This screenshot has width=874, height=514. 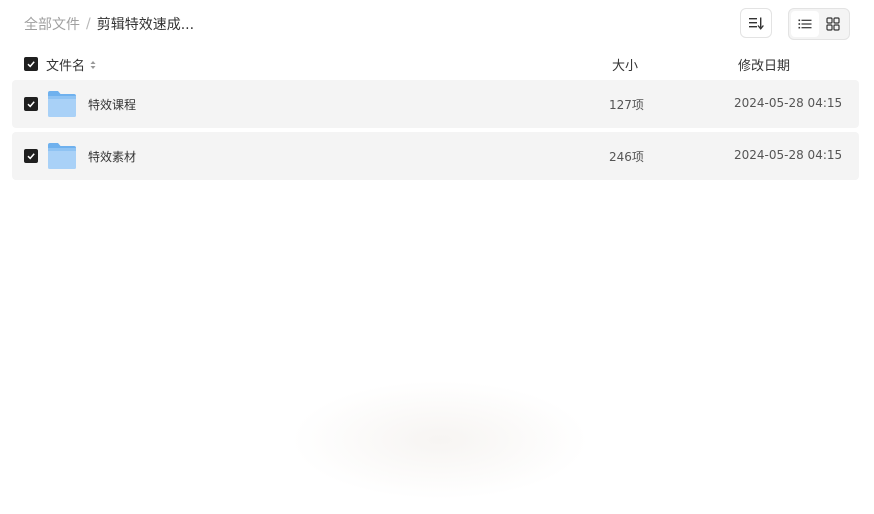 I want to click on list-header: 文件名 大小 修改日期, so click(x=435, y=64).